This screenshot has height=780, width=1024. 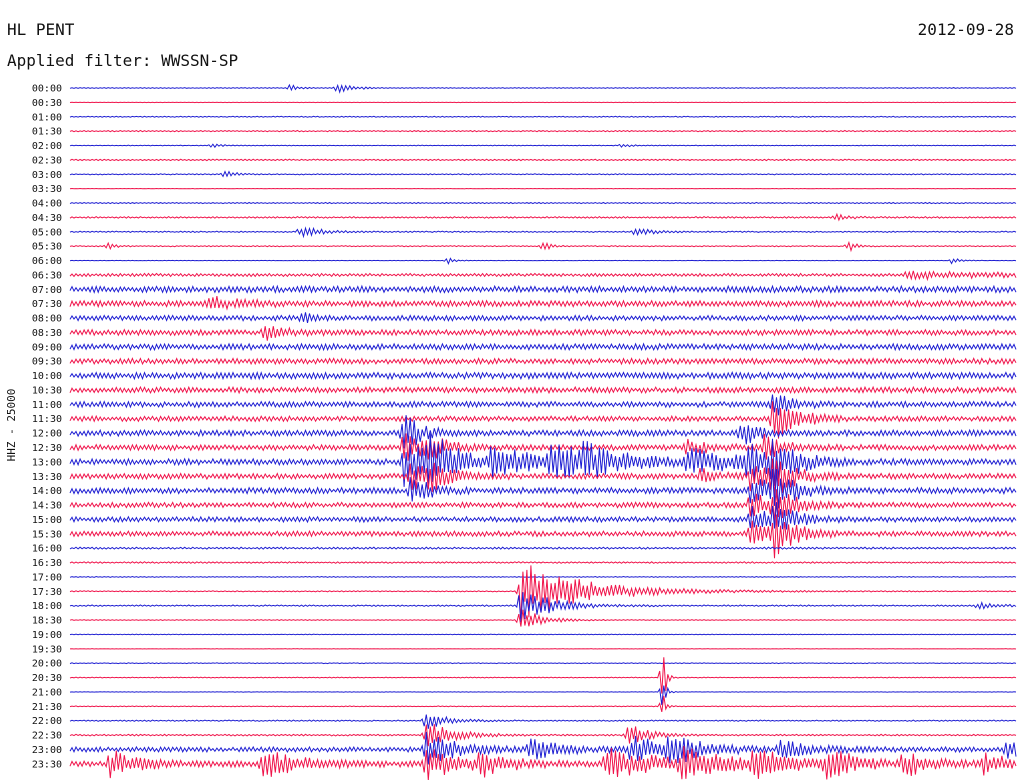 I want to click on time-tick-label: 13:30, so click(x=47, y=477).